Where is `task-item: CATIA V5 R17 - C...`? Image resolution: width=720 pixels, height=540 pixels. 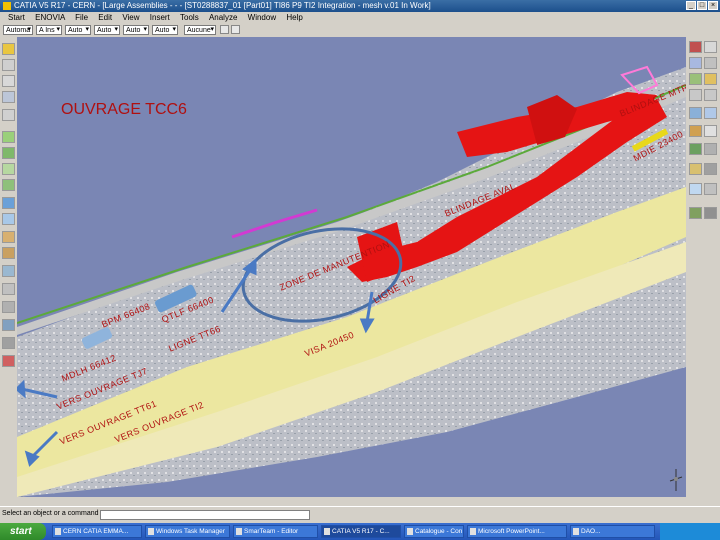
task-item: CATIA V5 R17 - C... is located at coordinates (361, 531).